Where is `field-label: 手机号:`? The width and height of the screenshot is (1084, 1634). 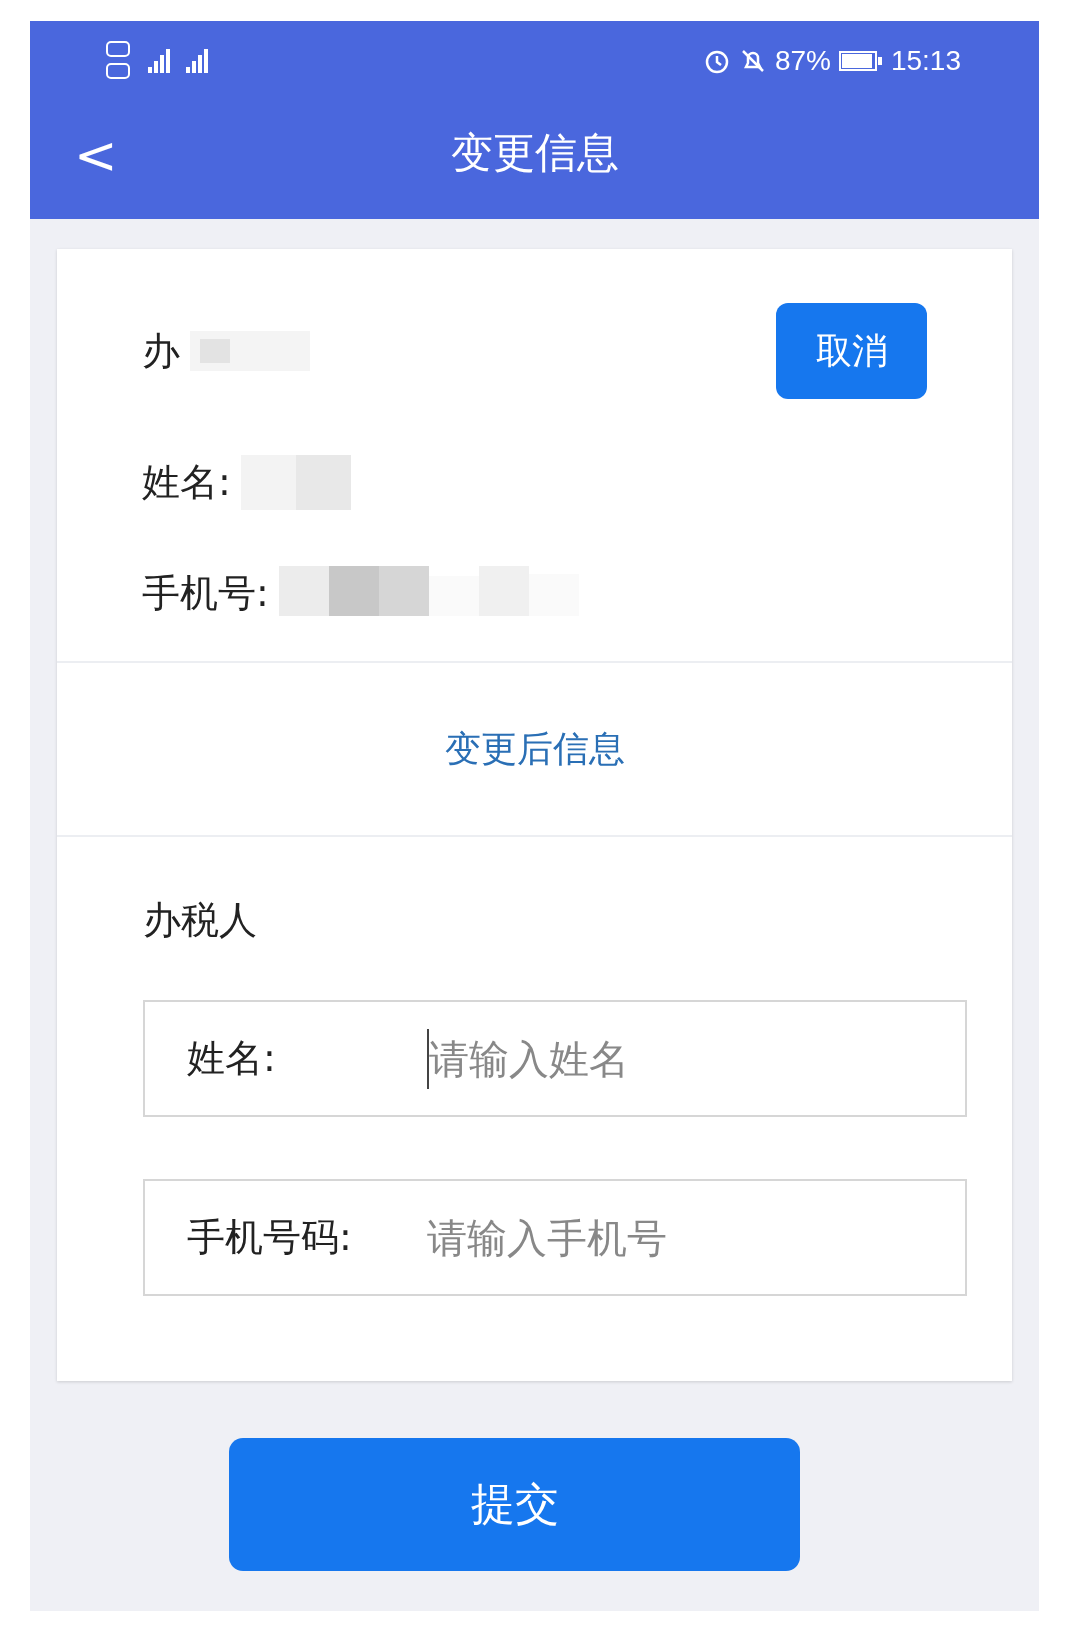 field-label: 手机号: is located at coordinates (205, 593).